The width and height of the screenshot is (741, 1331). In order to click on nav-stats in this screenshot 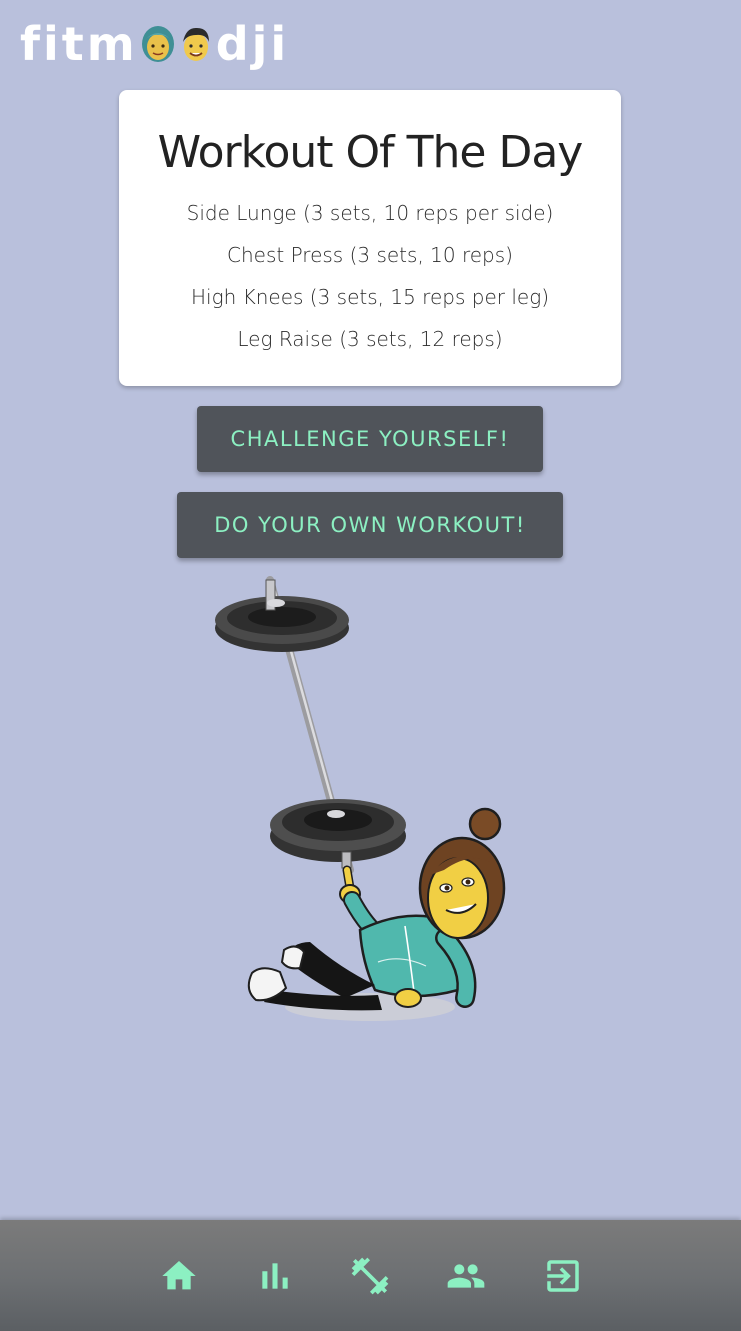, I will do `click(275, 1276)`.